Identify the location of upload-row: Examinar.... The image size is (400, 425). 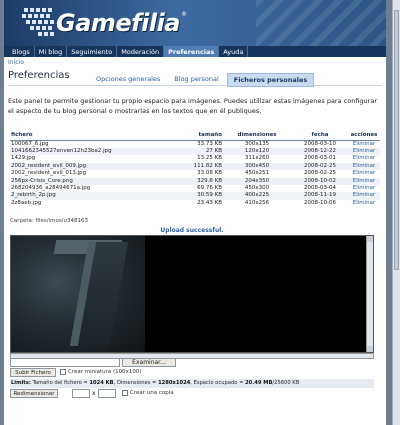
(192, 363).